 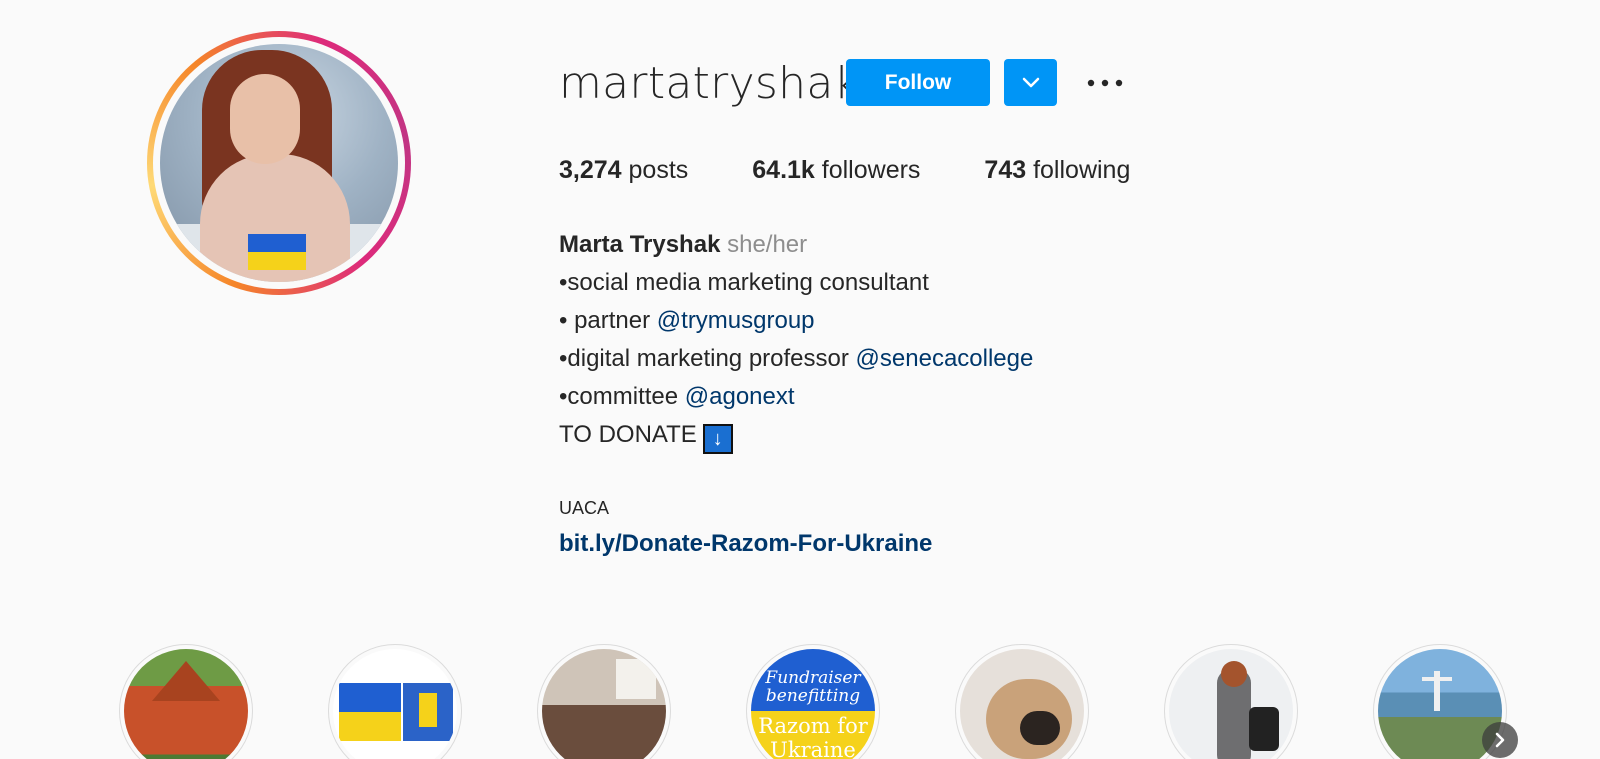 I want to click on highlight-text: benefitting, so click(x=813, y=696).